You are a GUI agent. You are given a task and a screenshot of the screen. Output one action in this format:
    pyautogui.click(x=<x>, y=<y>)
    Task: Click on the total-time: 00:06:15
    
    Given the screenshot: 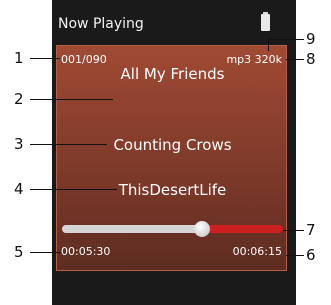 What is the action you would take?
    pyautogui.click(x=257, y=251)
    